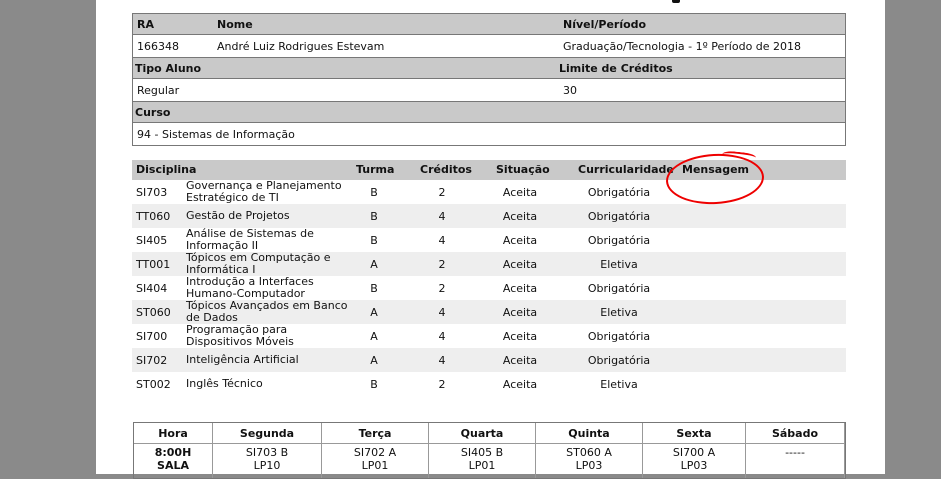  Describe the element at coordinates (375, 460) in the screenshot. I see `schedule-cell-terca: SI702 A LP01` at that location.